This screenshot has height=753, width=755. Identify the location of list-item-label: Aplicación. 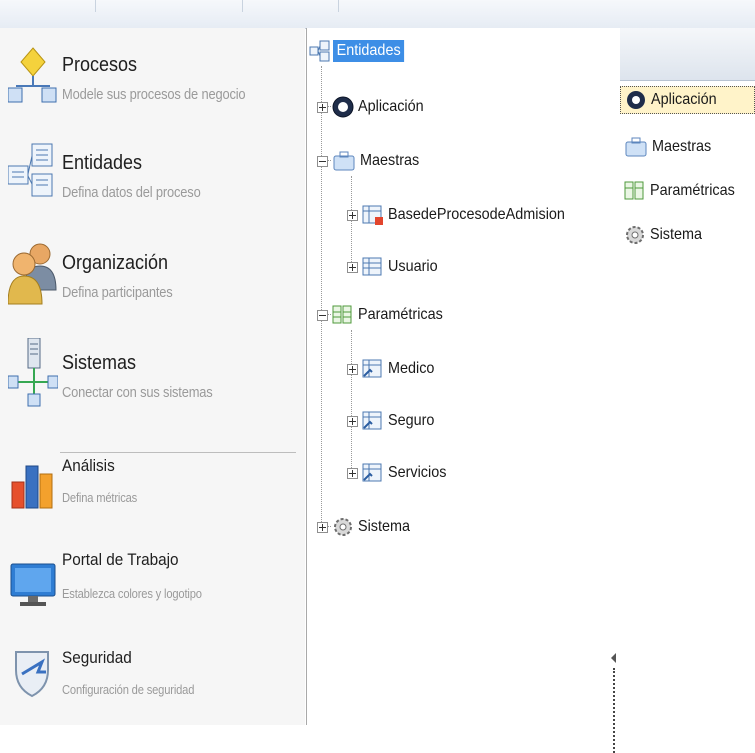
(684, 99).